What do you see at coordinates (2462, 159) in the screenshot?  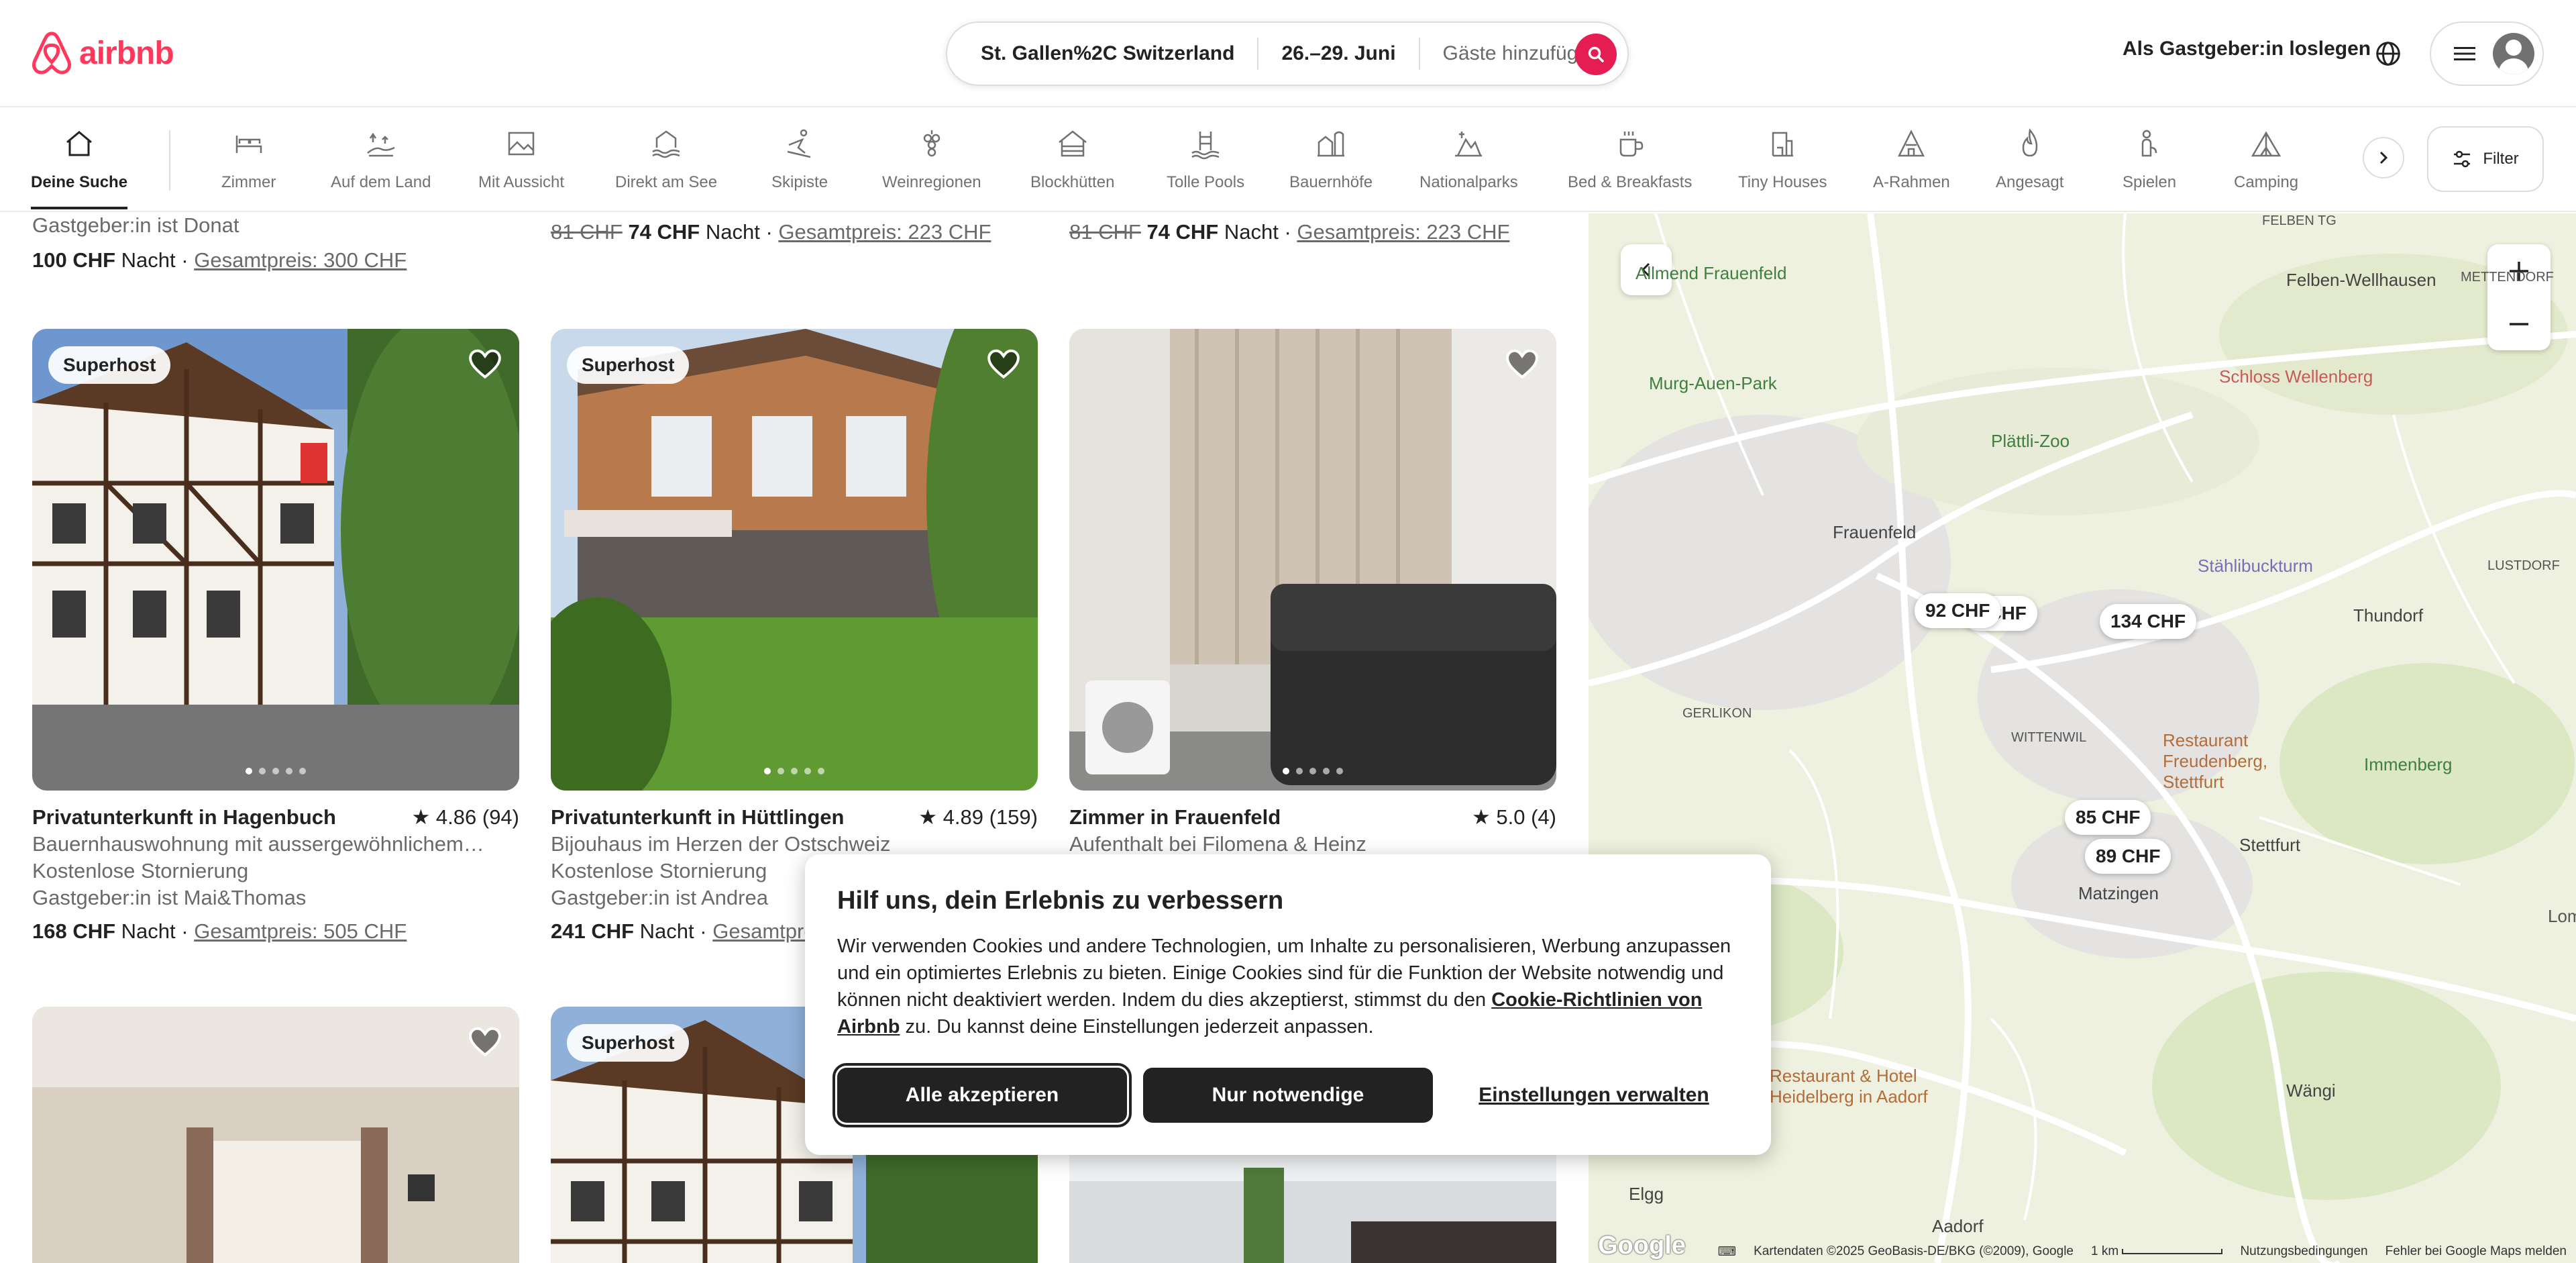 I see `sliders-icon` at bounding box center [2462, 159].